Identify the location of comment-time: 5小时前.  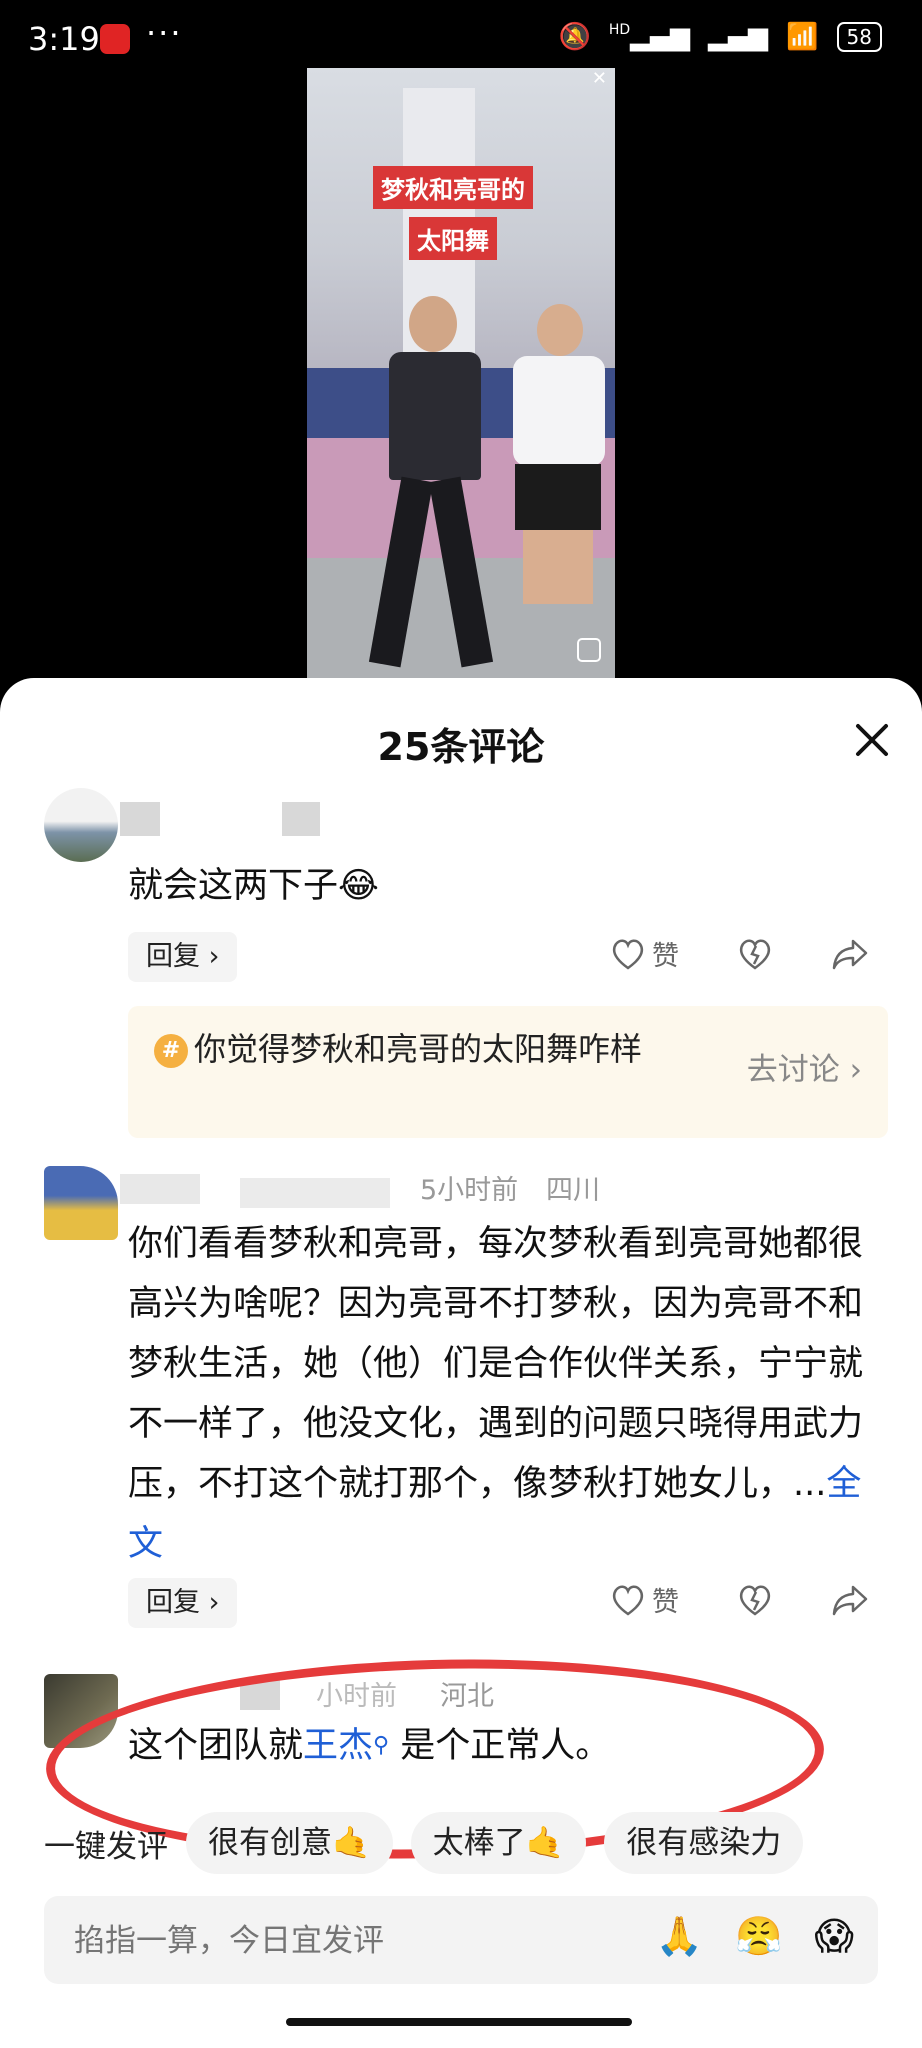
(469, 1190).